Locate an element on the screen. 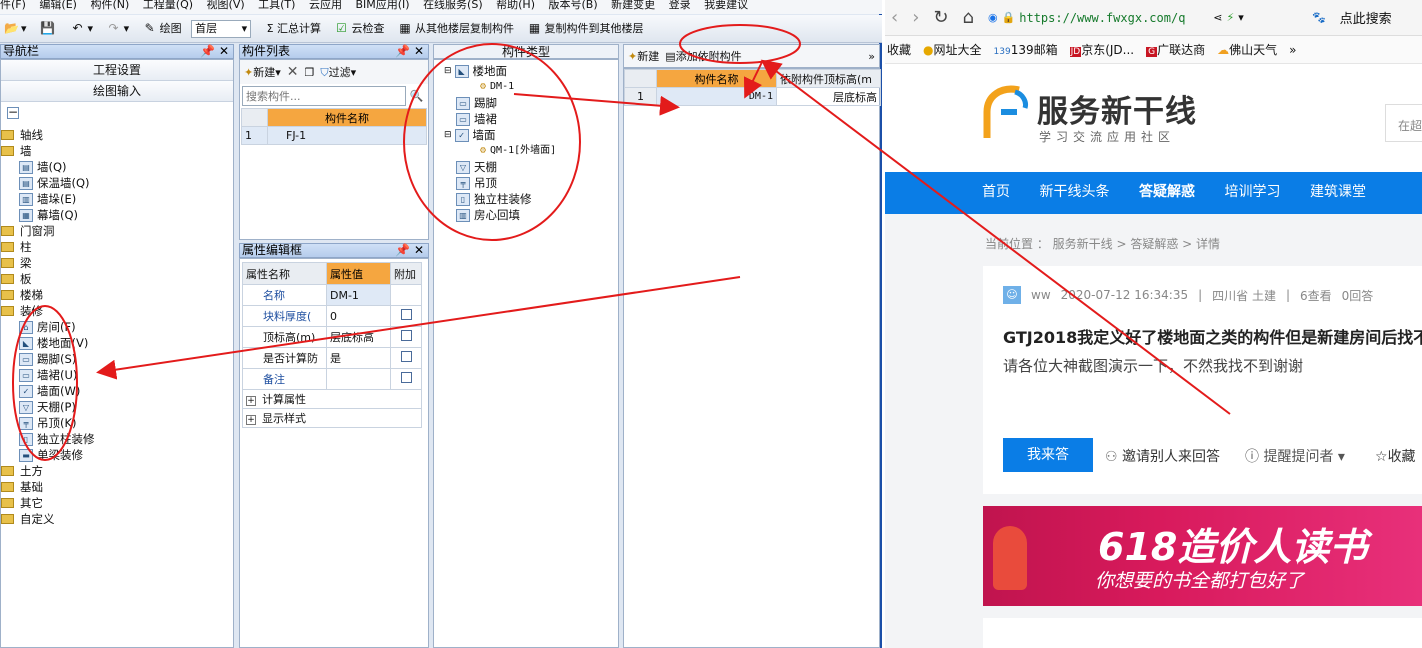 This screenshot has height=648, width=1422. annotation-arrow-to-table is located at coordinates (596, 104).